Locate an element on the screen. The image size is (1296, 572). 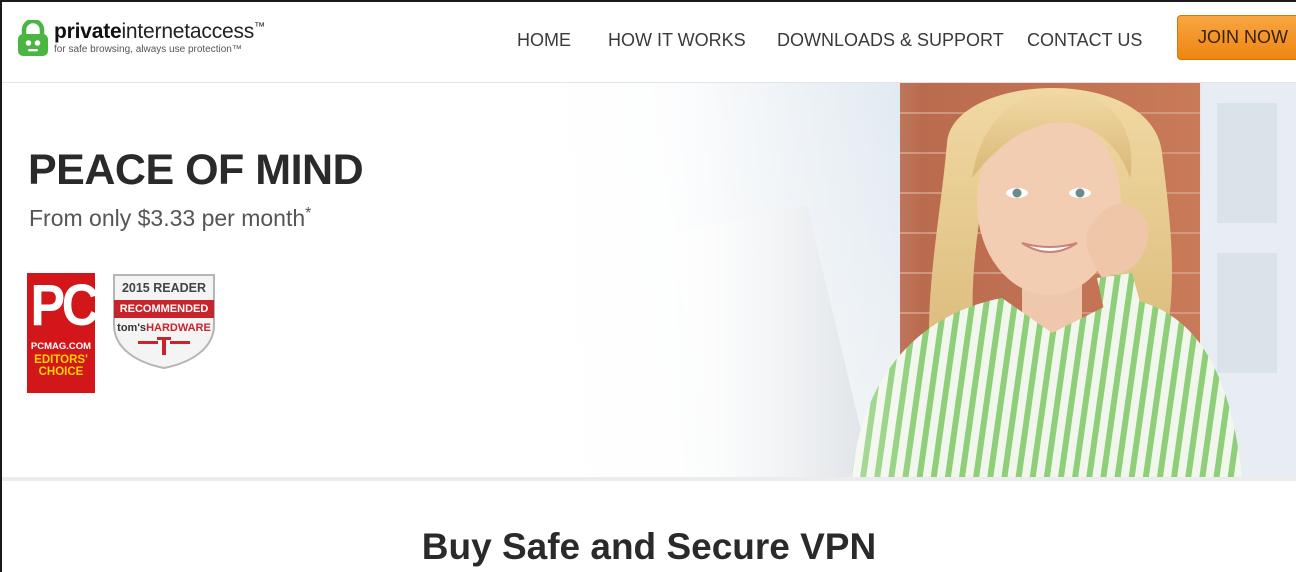
nav-home-link: HOME is located at coordinates (544, 40).